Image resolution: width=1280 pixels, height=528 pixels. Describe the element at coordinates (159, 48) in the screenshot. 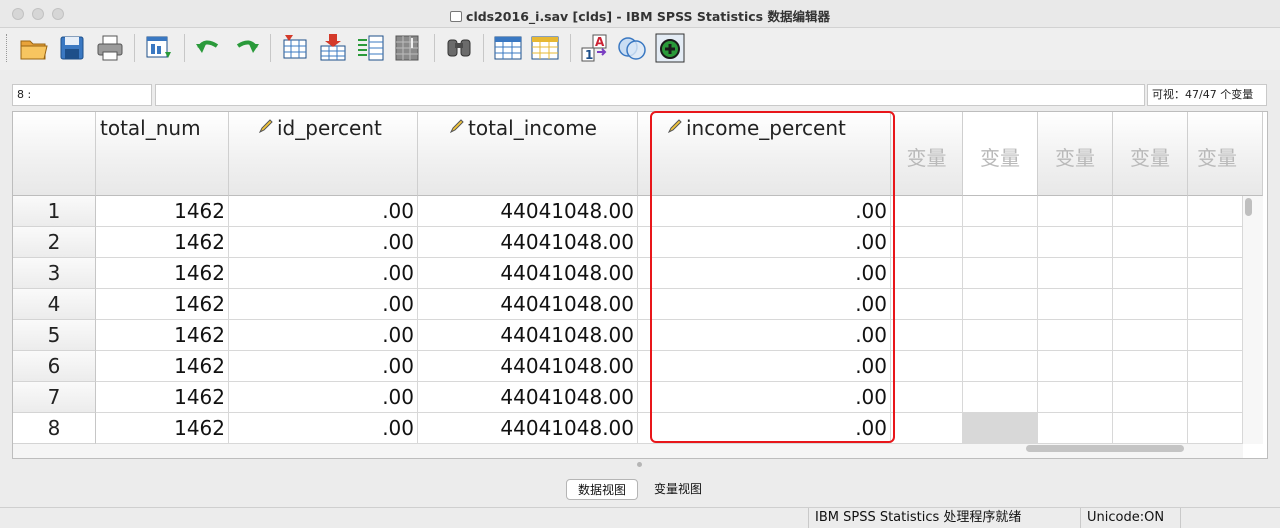

I see `dialog-recall-icon` at that location.